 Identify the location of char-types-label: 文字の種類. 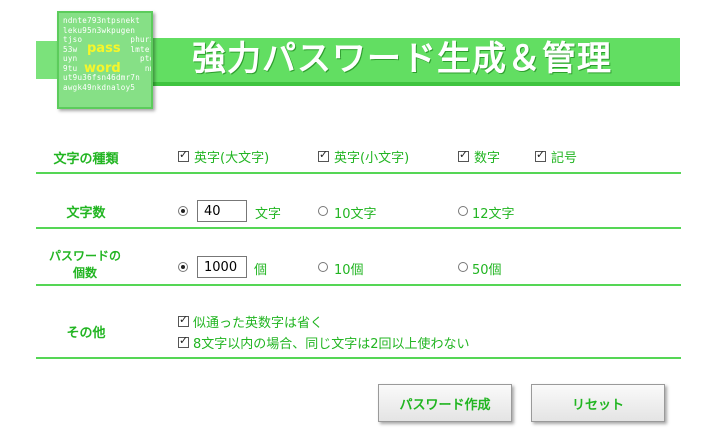
(86, 159).